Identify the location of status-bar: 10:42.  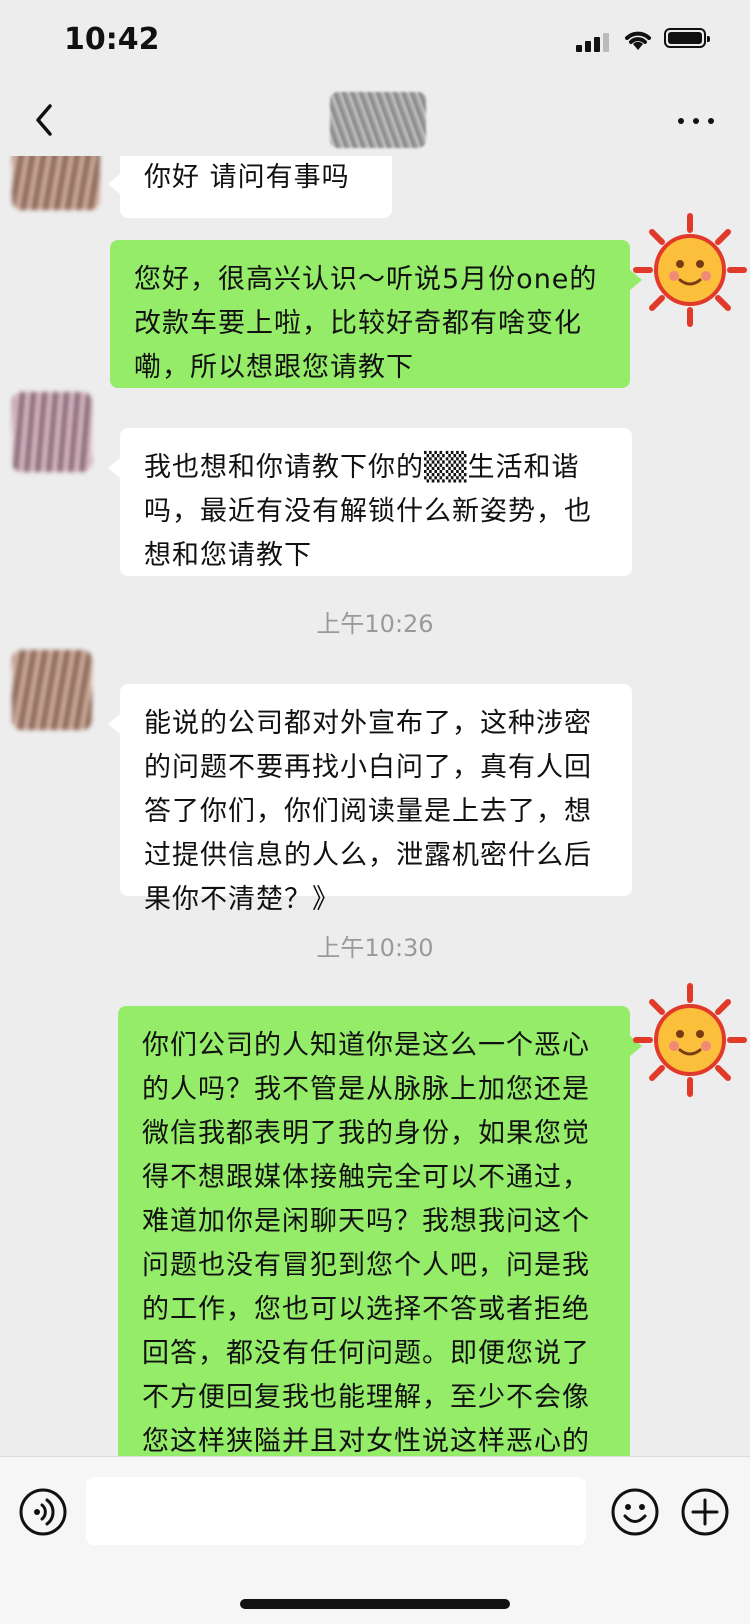
(375, 43).